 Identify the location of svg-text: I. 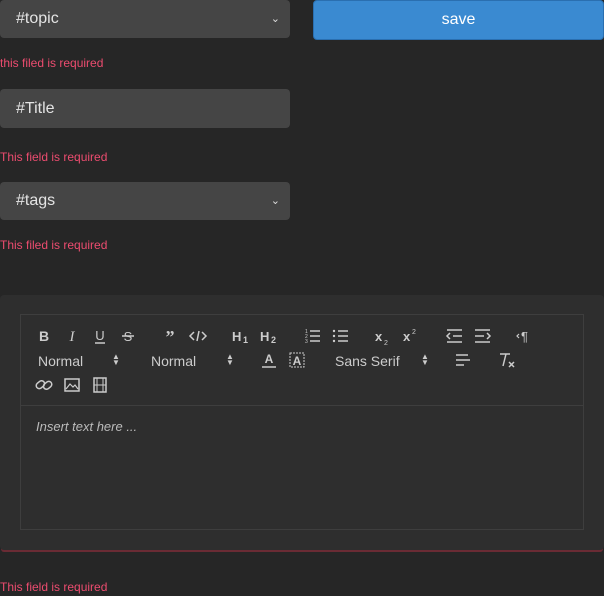
(72, 337).